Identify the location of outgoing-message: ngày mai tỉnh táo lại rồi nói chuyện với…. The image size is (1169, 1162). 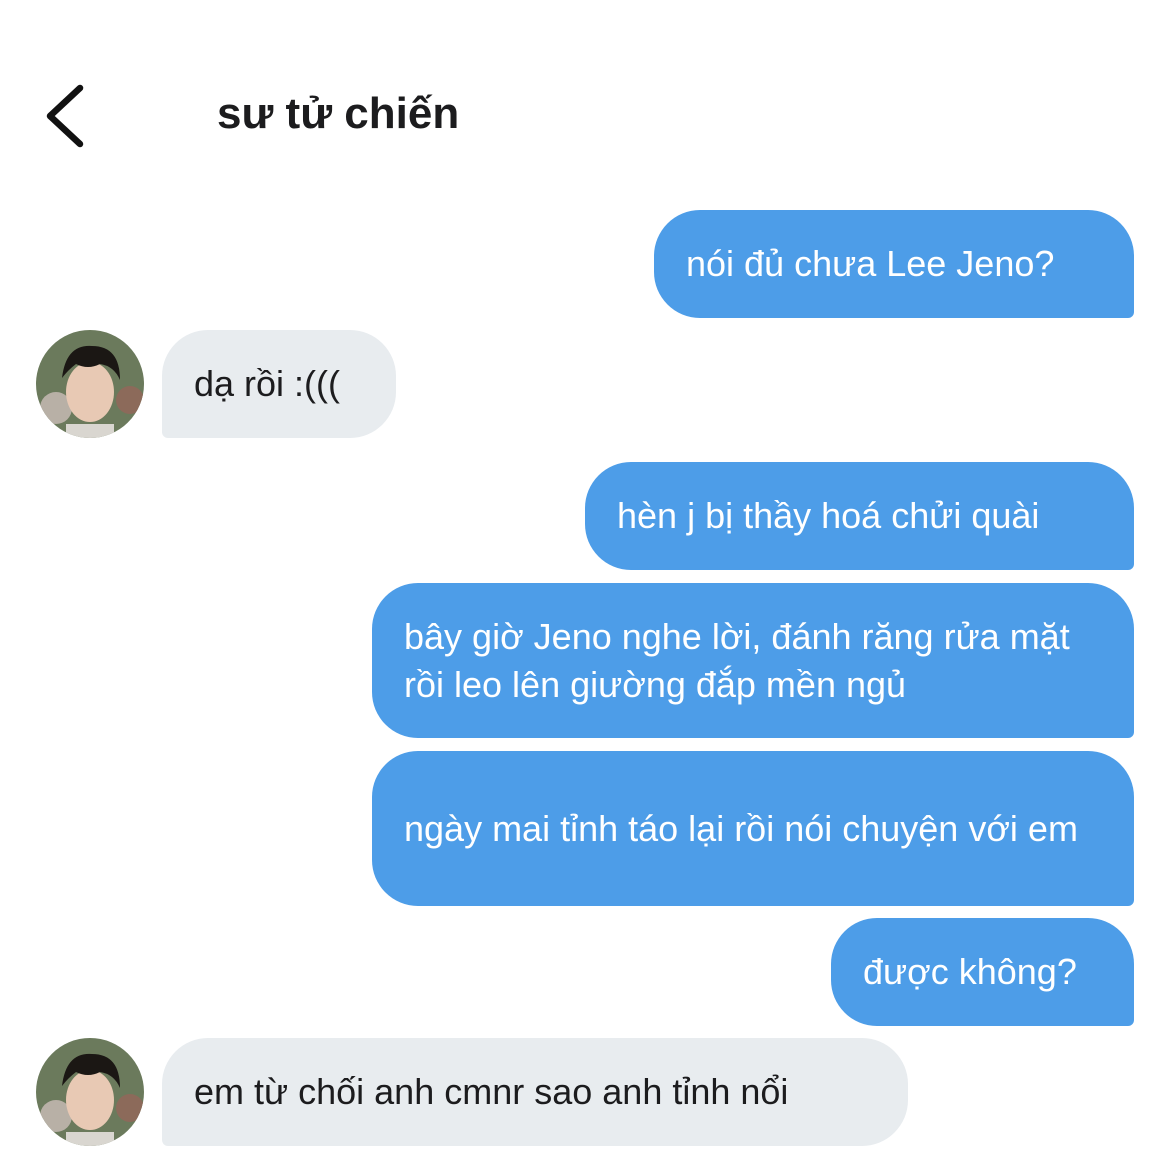
(753, 828).